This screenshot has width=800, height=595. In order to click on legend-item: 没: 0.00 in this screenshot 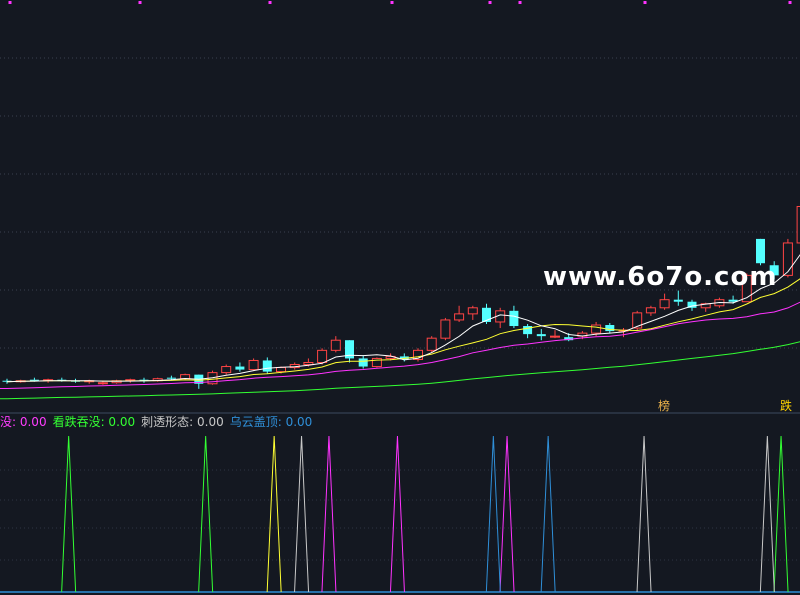, I will do `click(23, 421)`.